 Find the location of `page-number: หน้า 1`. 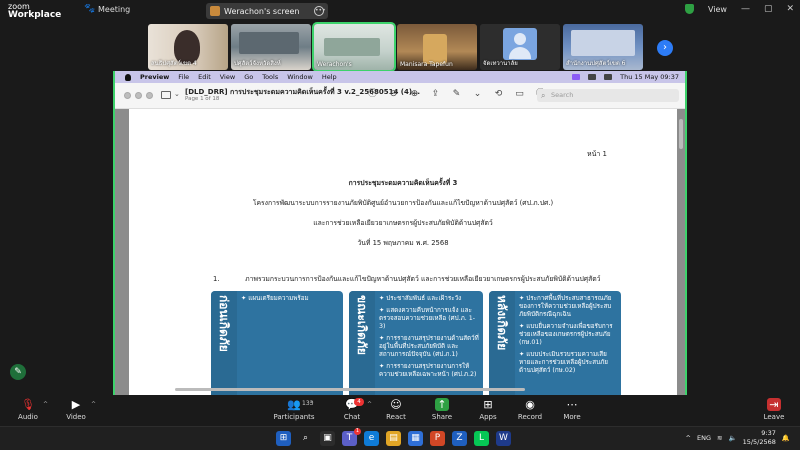

page-number: หน้า 1 is located at coordinates (596, 154).